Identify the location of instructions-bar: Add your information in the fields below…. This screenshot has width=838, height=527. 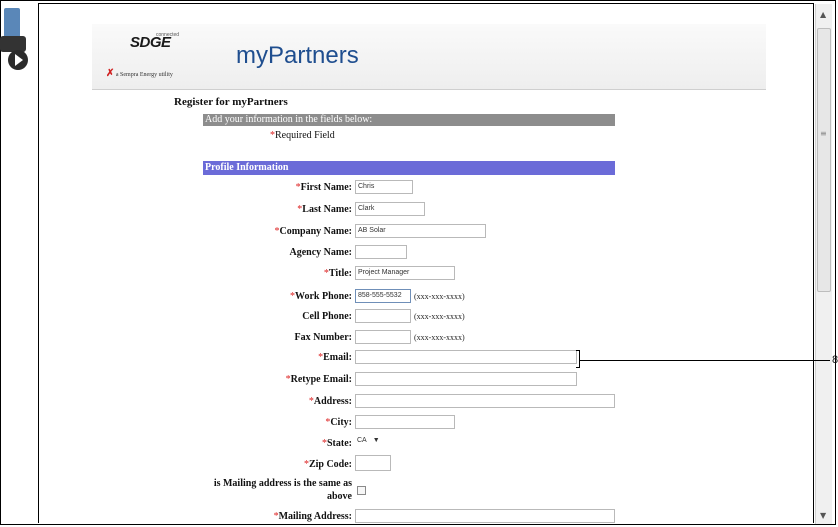
(409, 120).